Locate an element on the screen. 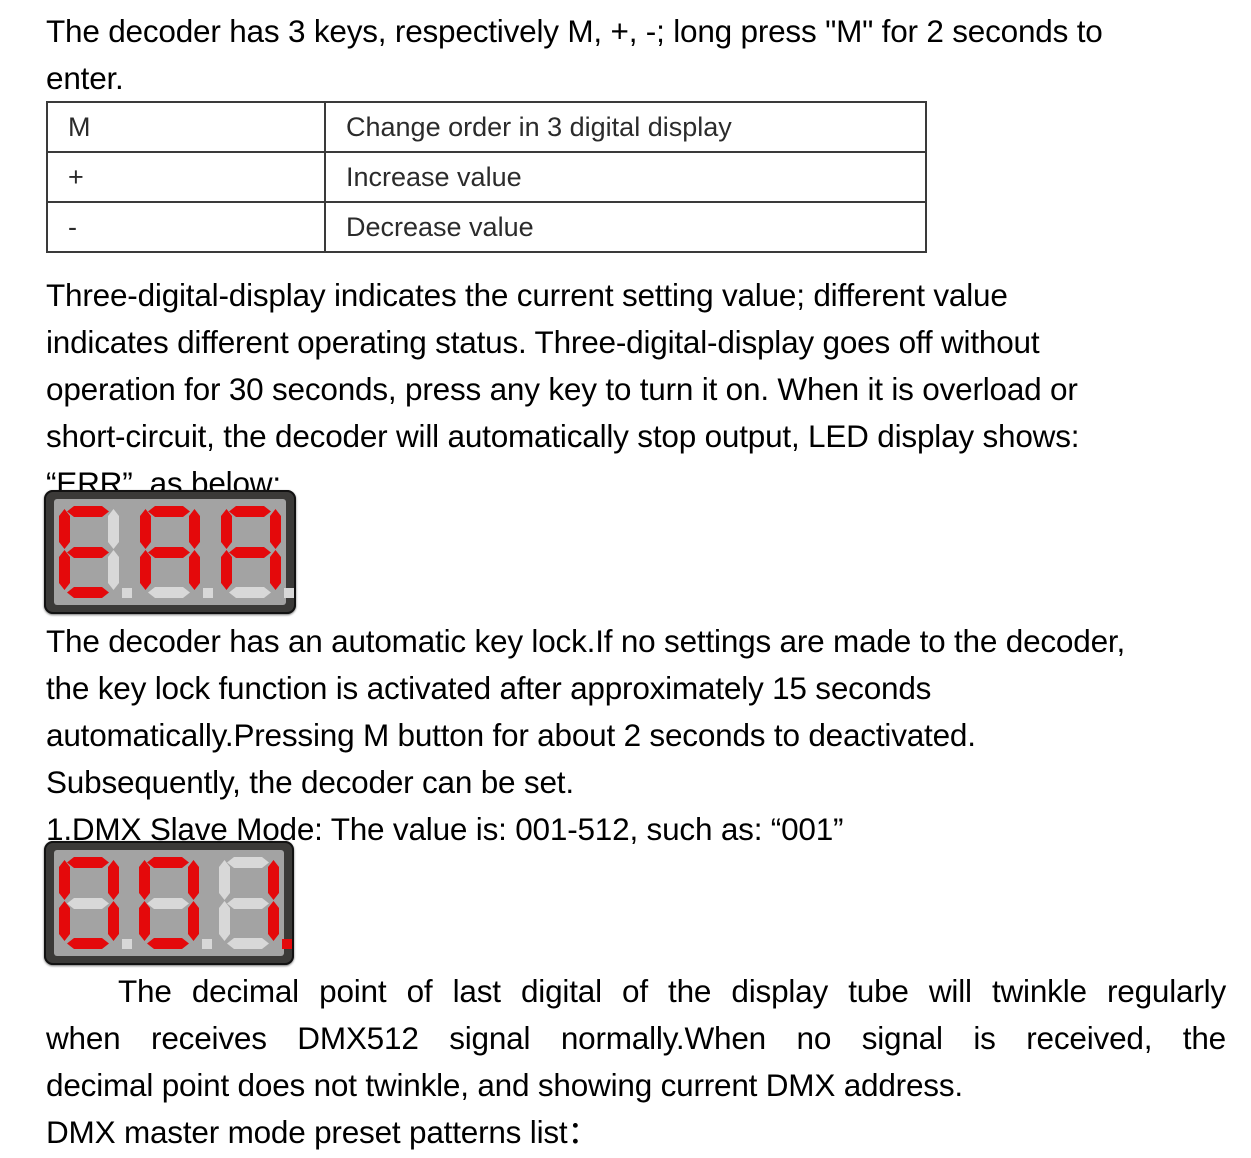 Image resolution: width=1251 pixels, height=1158 pixels. table-cell-action: Change order in 3 digital display is located at coordinates (625, 127).